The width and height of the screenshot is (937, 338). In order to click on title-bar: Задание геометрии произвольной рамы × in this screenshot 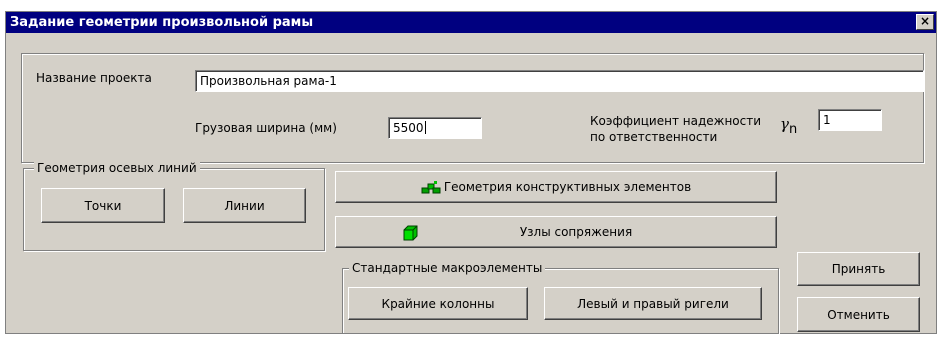, I will do `click(471, 22)`.